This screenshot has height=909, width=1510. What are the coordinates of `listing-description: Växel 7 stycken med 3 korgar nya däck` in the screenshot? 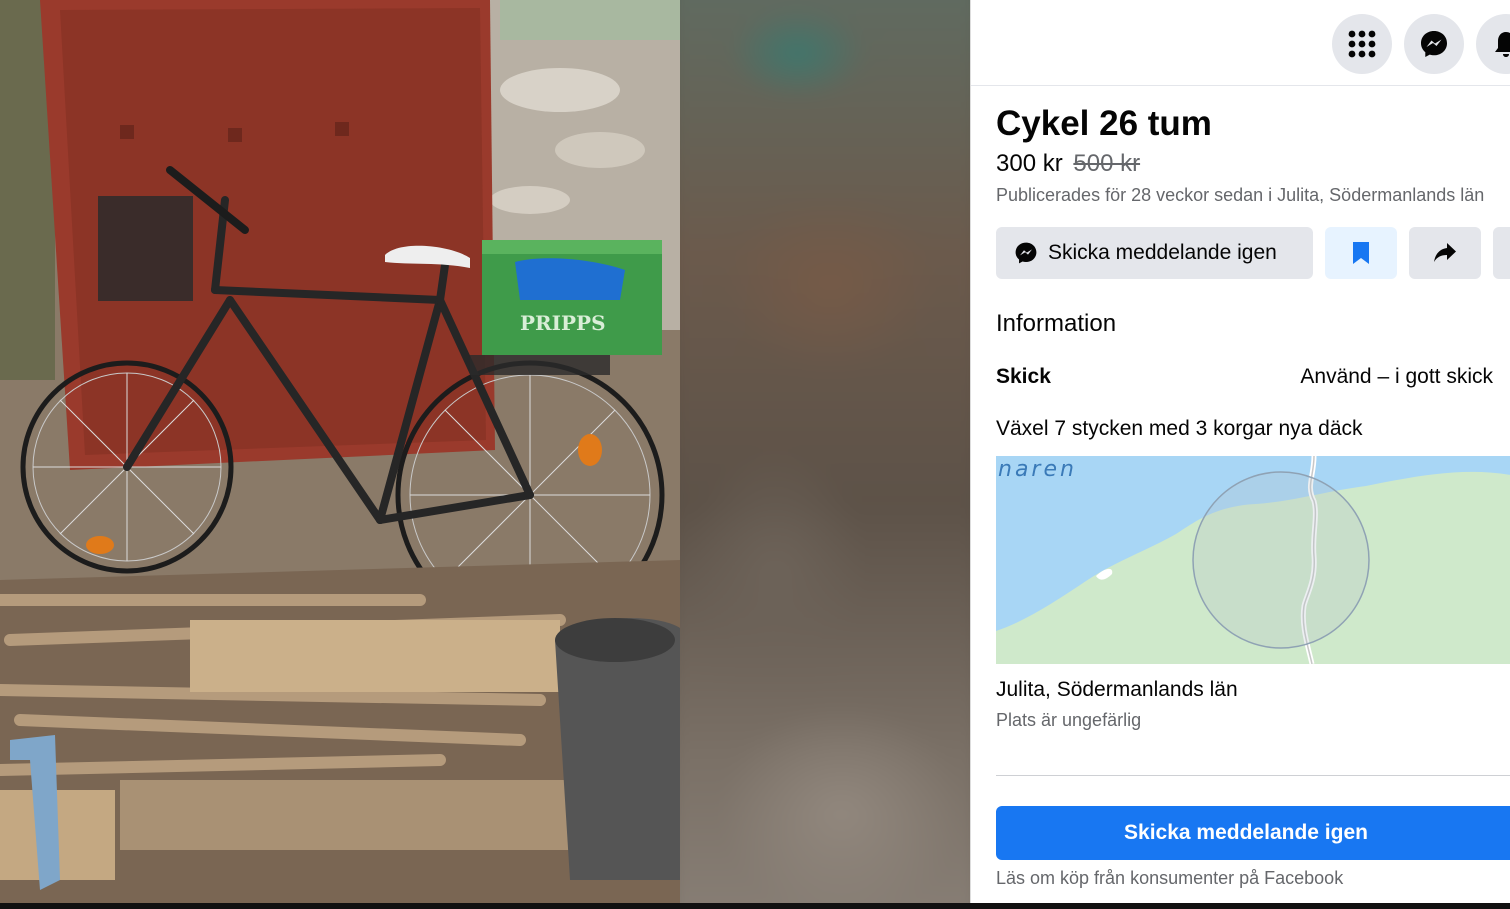 It's located at (1179, 428).